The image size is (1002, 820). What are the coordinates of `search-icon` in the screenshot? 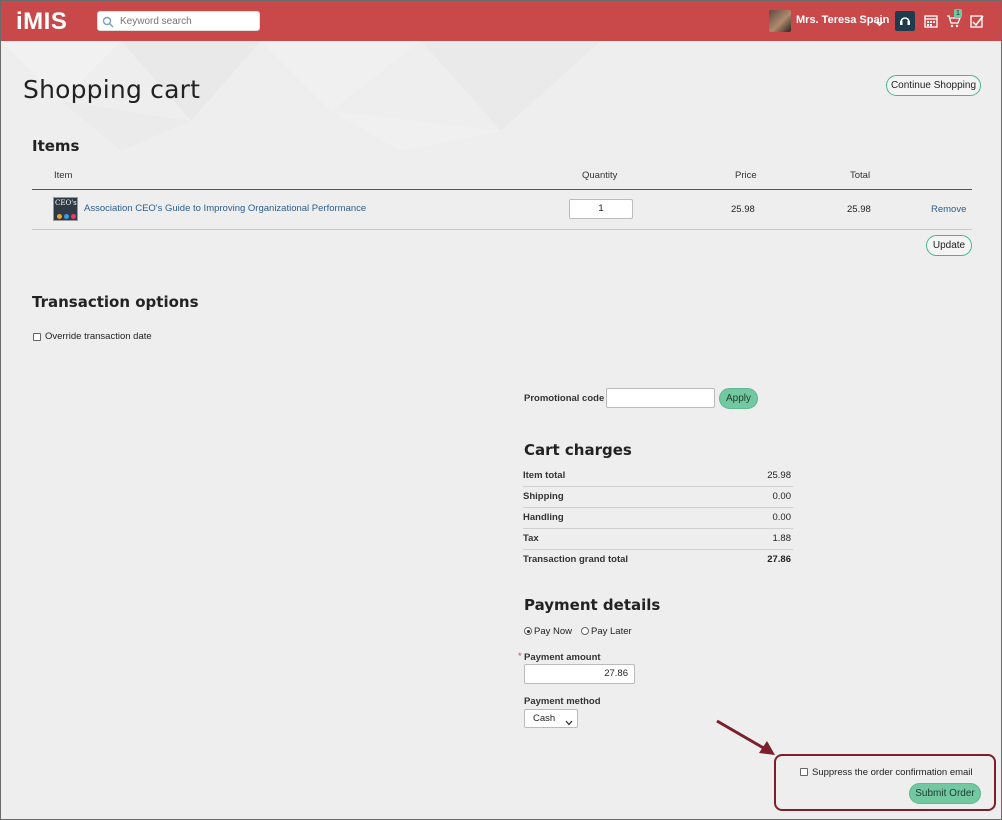 It's located at (108, 24).